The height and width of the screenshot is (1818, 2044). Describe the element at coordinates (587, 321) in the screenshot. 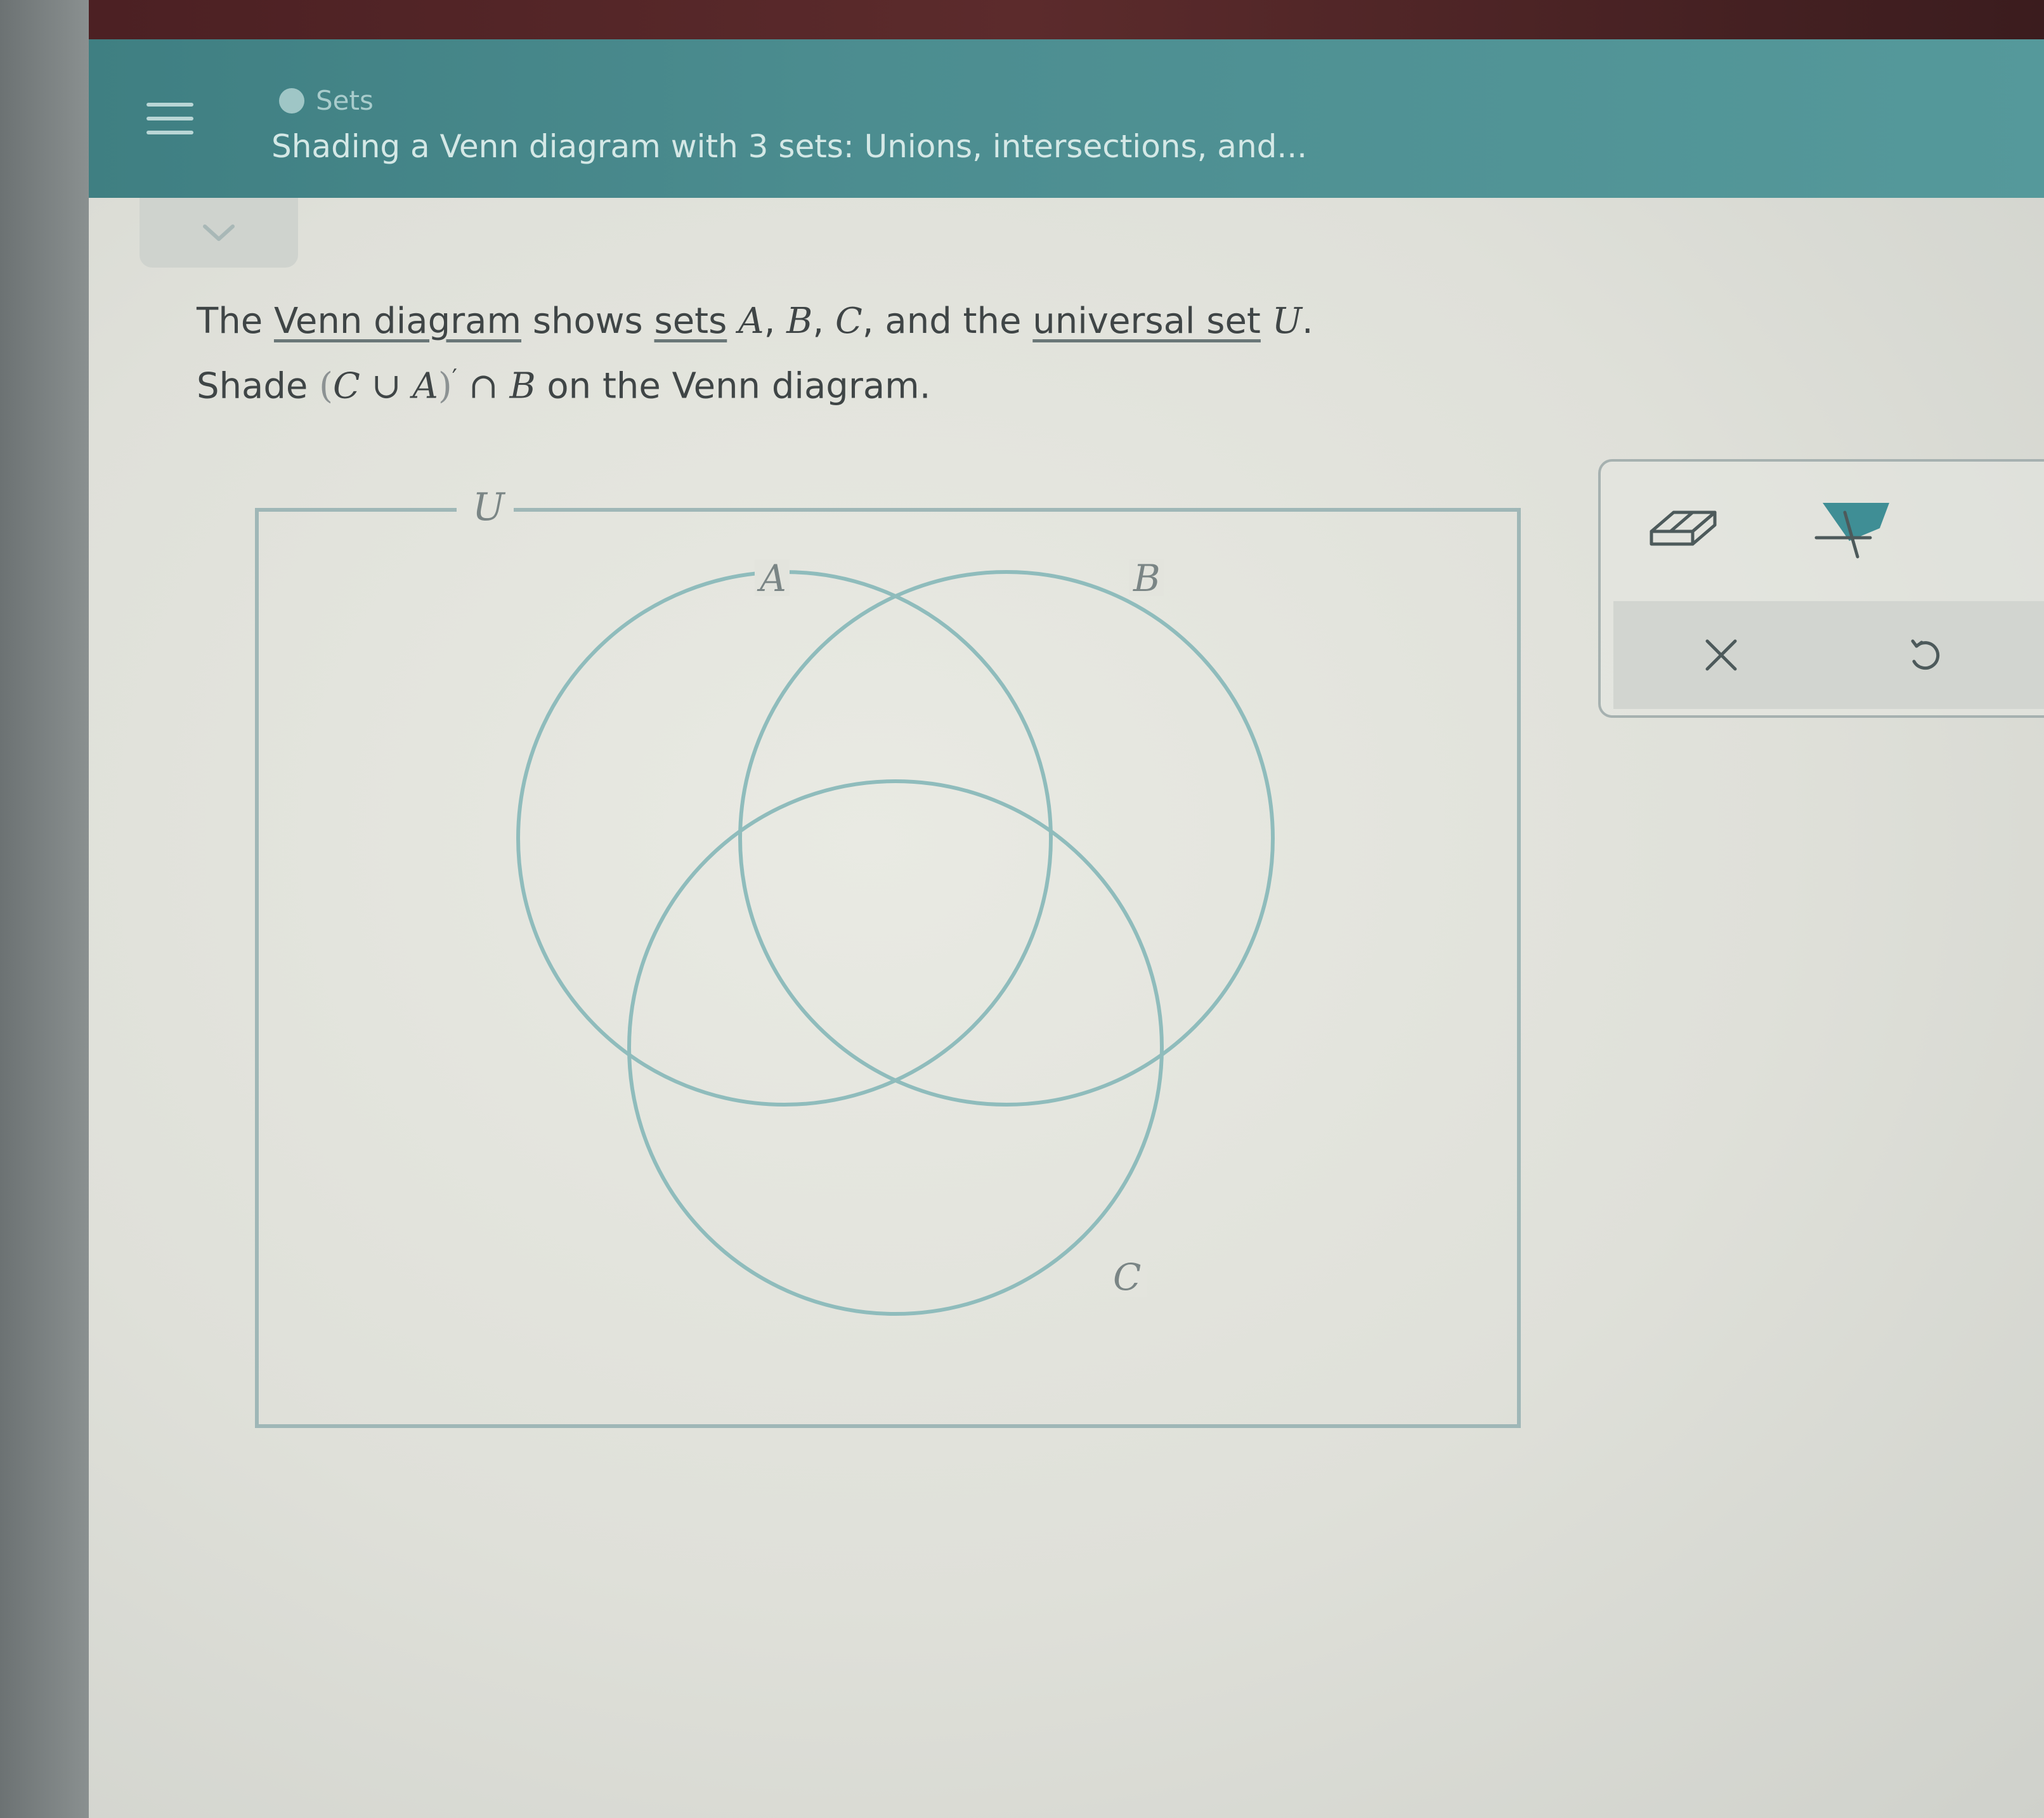

I see `text: shows` at that location.